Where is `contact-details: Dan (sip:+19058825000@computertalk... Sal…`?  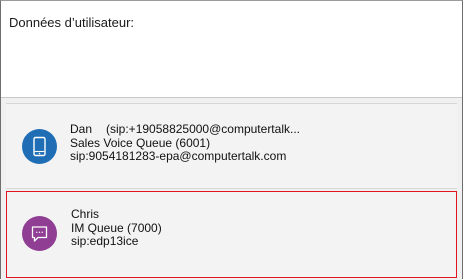 contact-details: Dan (sip:+19058825000@computertalk... Sal… is located at coordinates (185, 143).